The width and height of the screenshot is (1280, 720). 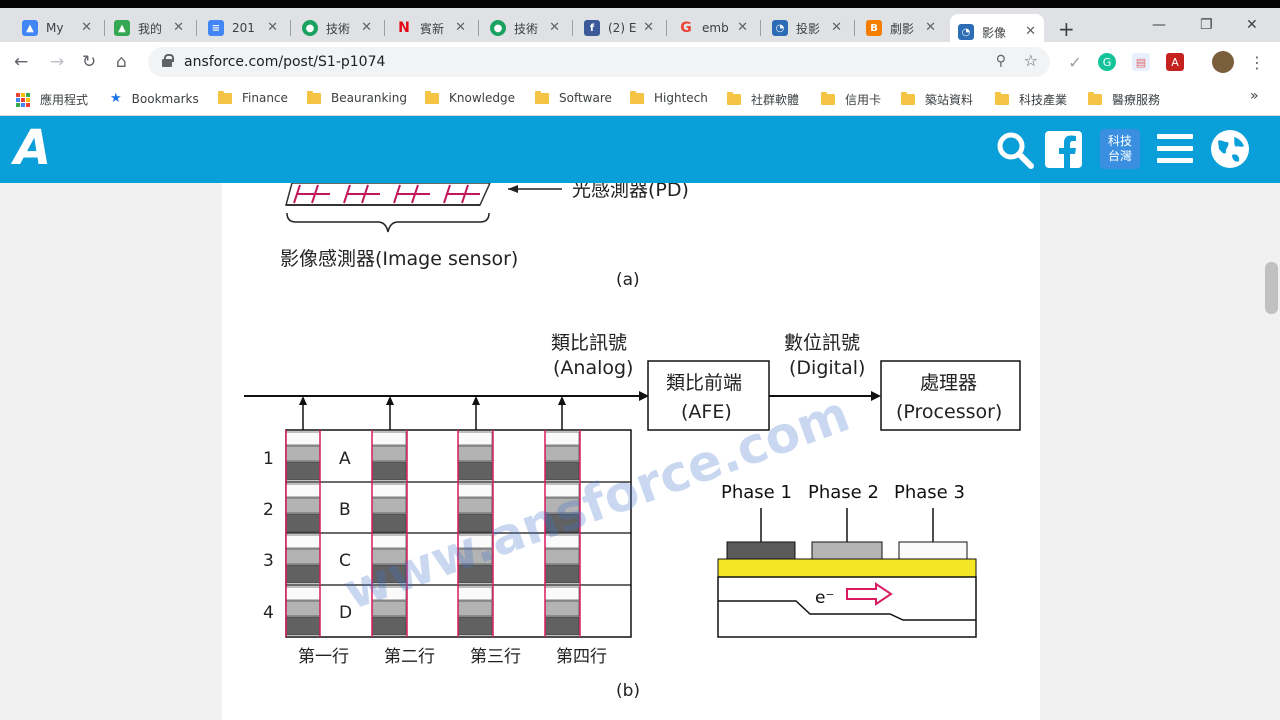 What do you see at coordinates (253, 97) in the screenshot?
I see `bookmark-finance: Finance` at bounding box center [253, 97].